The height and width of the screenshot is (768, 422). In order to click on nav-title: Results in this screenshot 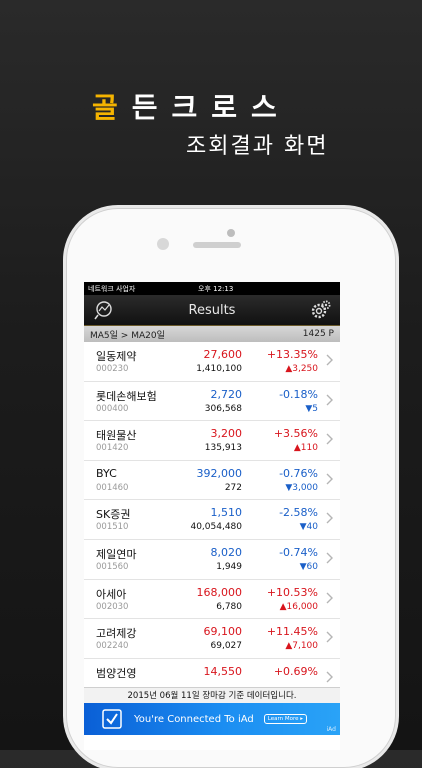, I will do `click(212, 310)`.